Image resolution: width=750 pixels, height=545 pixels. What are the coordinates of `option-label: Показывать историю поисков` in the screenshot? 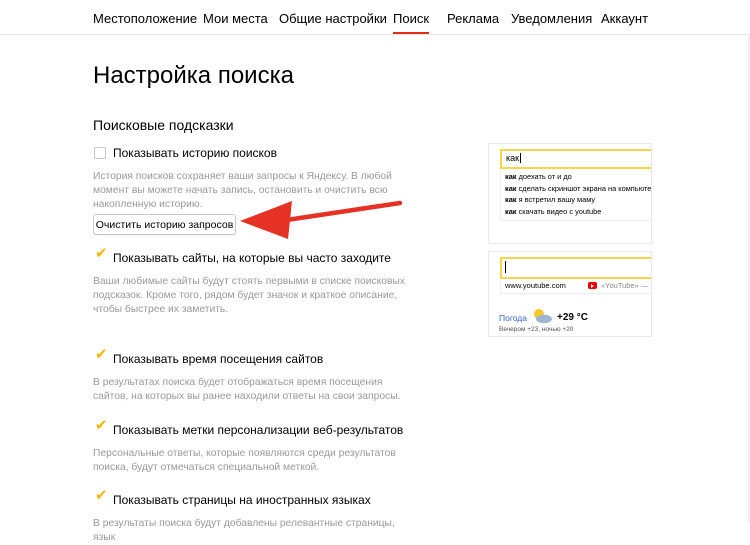 It's located at (195, 153).